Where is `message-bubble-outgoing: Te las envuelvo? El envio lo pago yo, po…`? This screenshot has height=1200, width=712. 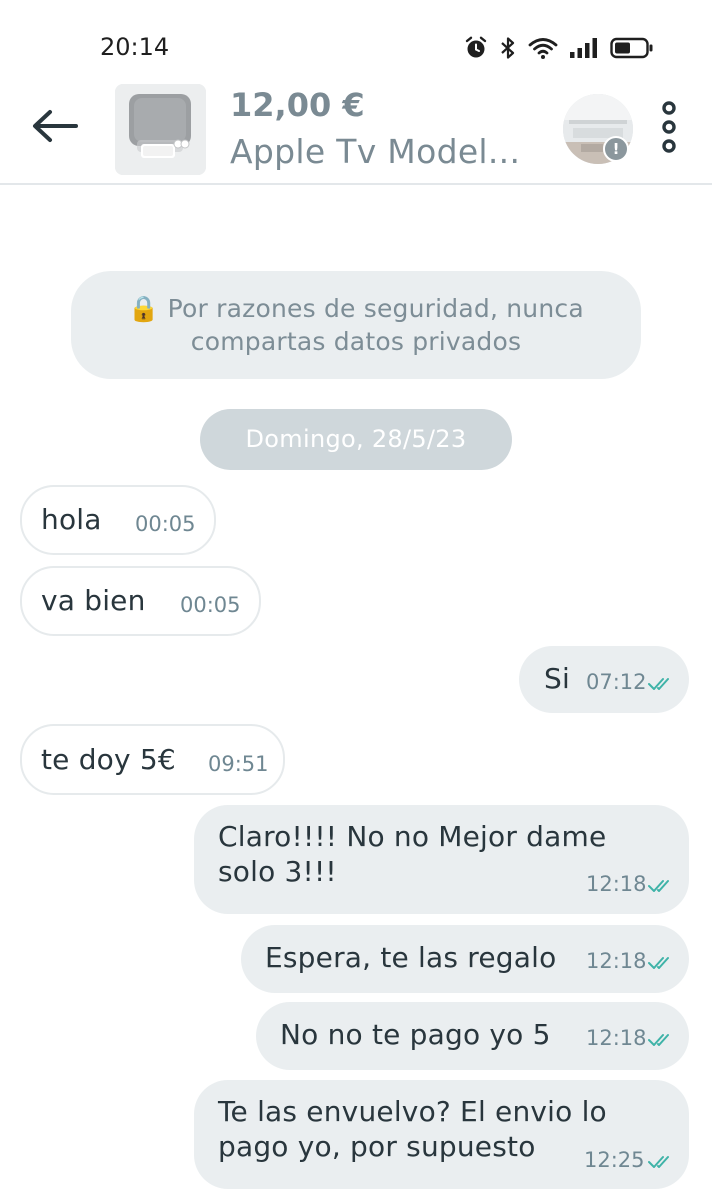
message-bubble-outgoing: Te las envuelvo? El envio lo pago yo, po… is located at coordinates (441, 1134).